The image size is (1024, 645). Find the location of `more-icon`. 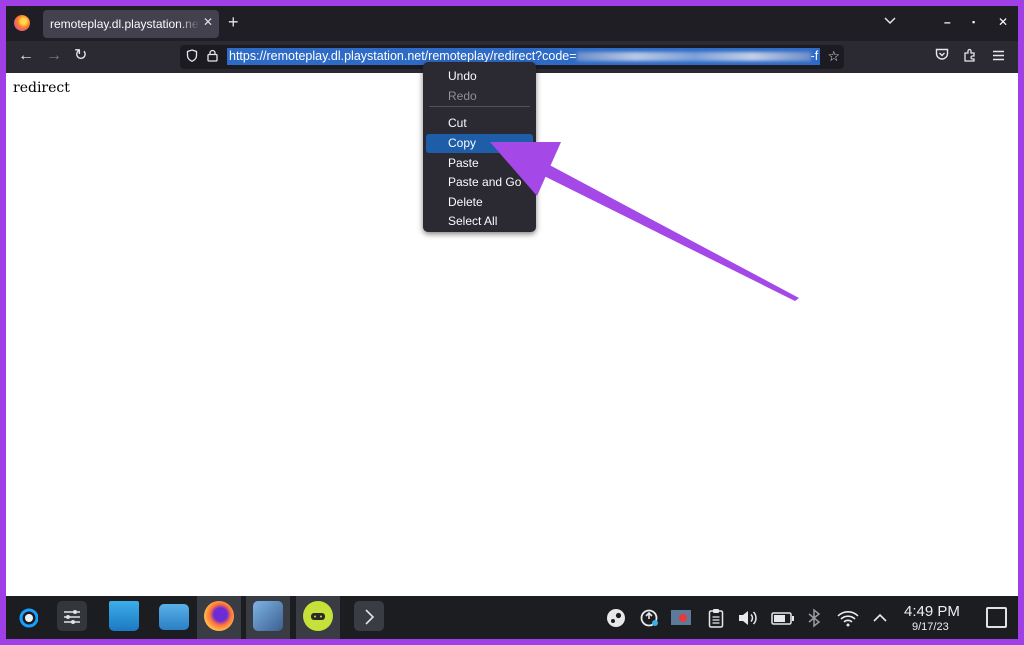

more-icon is located at coordinates (369, 617).